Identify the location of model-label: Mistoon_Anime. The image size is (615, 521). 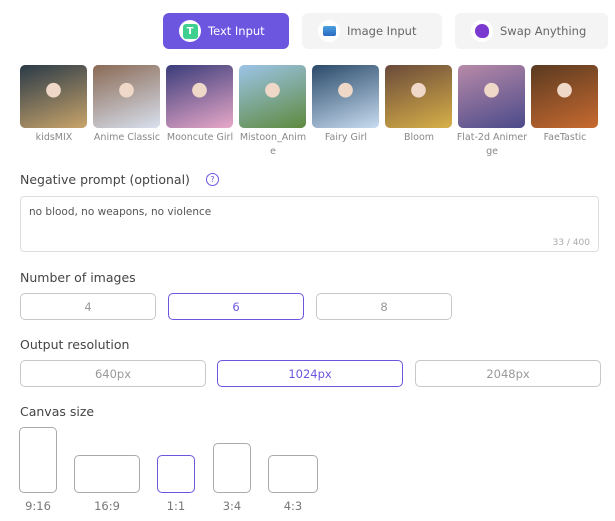
(273, 144).